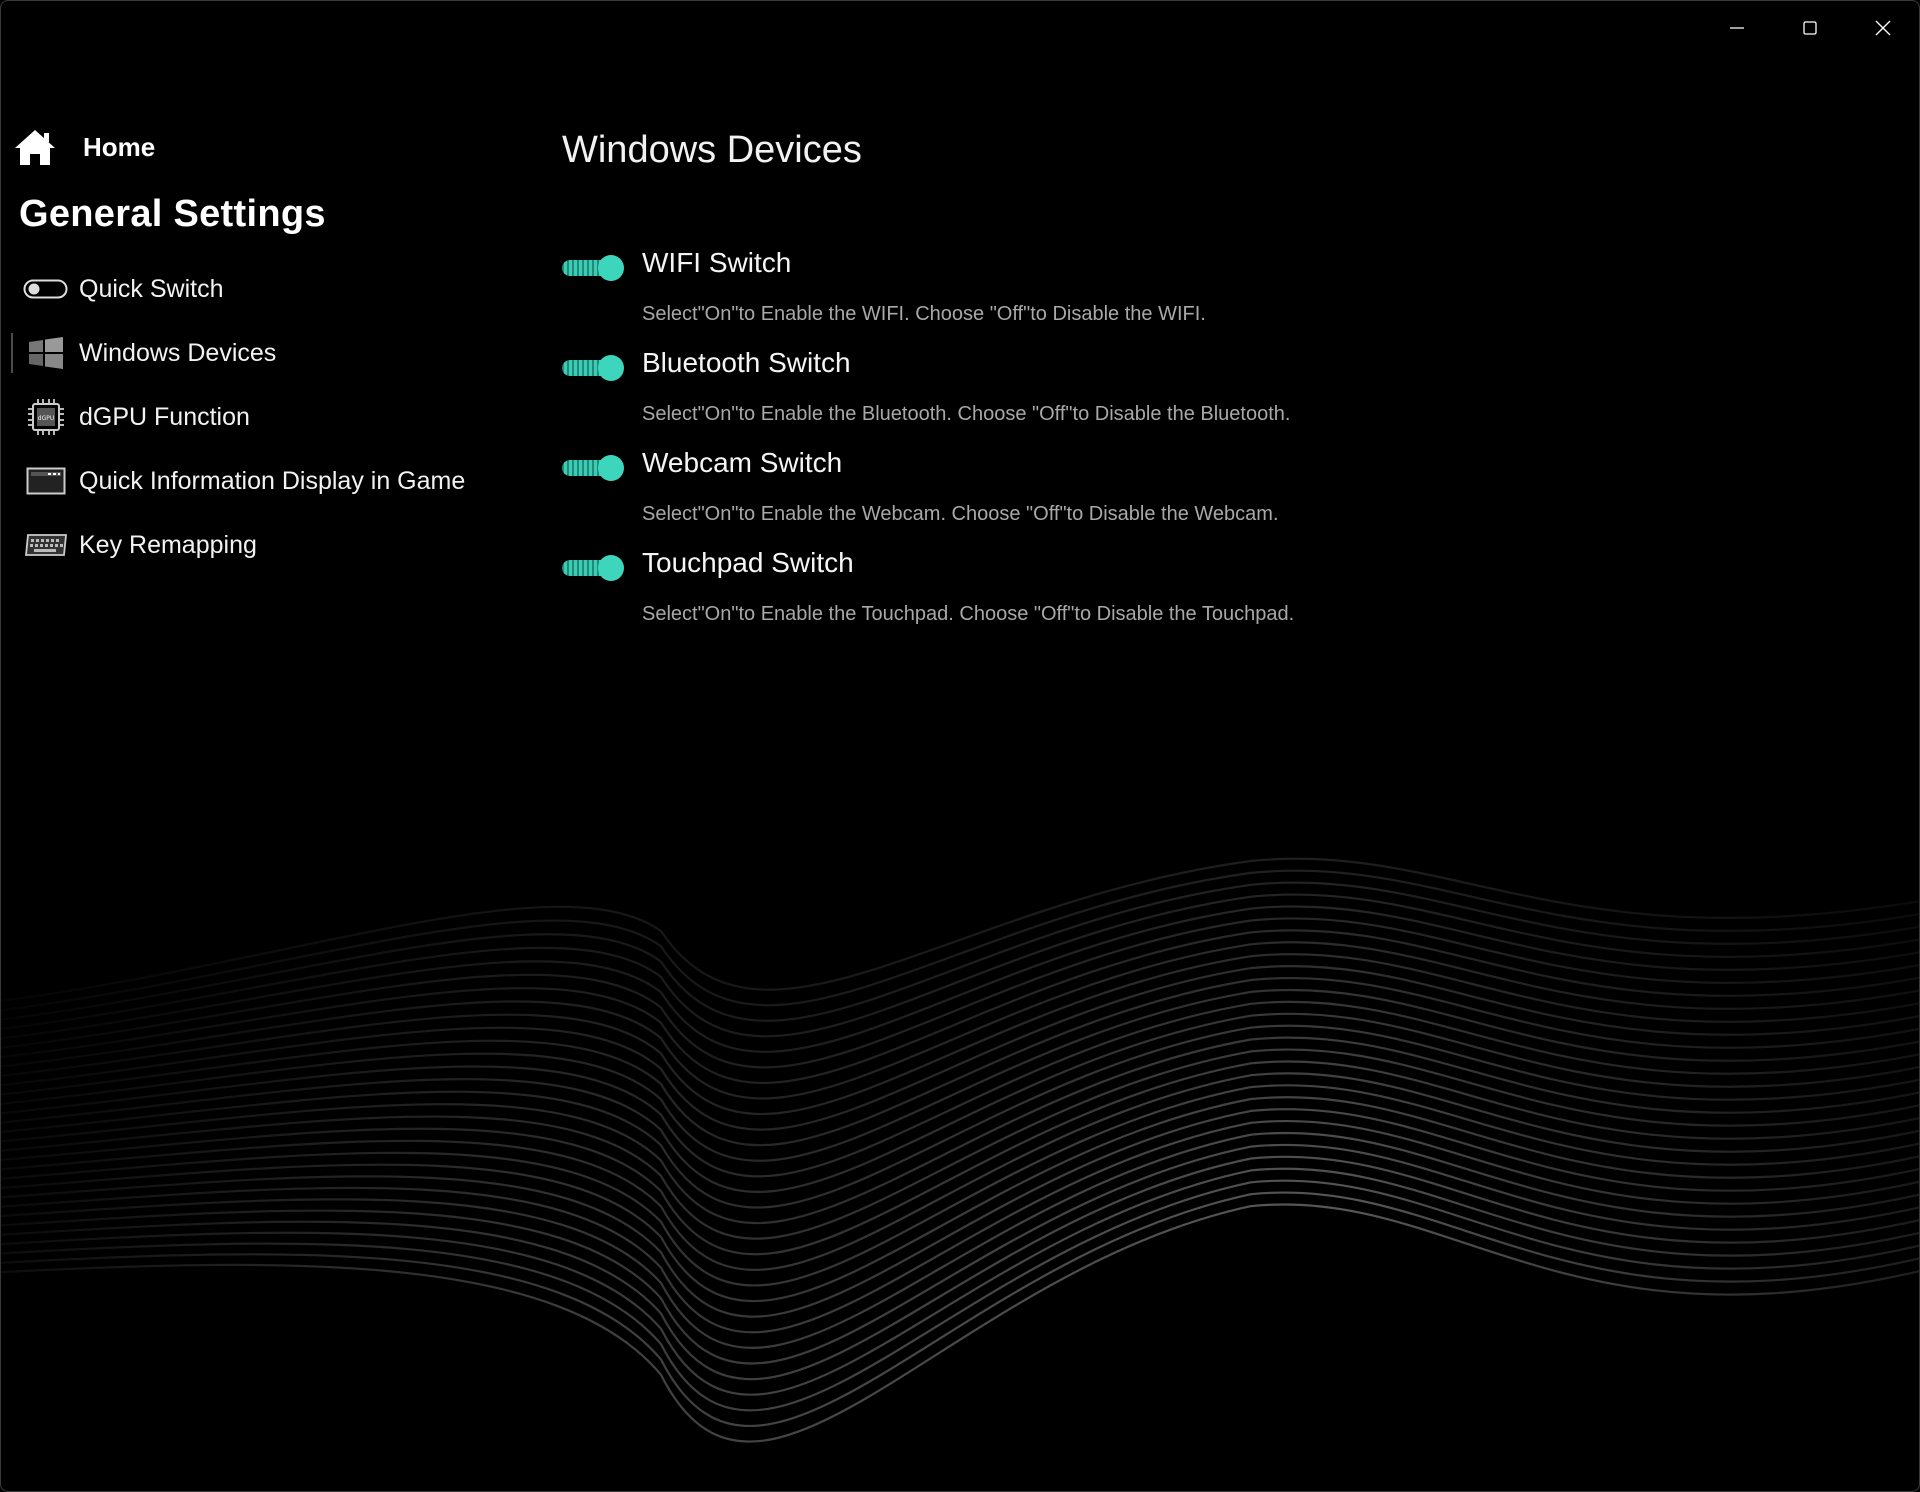 The image size is (1920, 1492). What do you see at coordinates (594, 468) in the screenshot?
I see `webcam-toggle` at bounding box center [594, 468].